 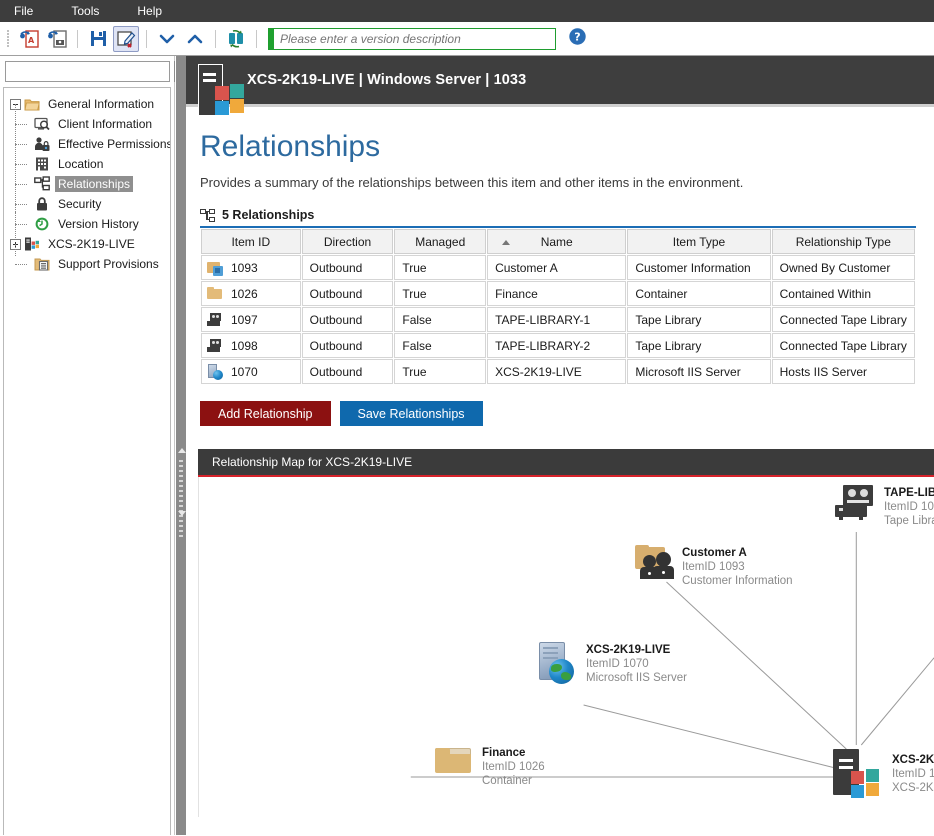 I want to click on cell-name: Finance, so click(x=557, y=293).